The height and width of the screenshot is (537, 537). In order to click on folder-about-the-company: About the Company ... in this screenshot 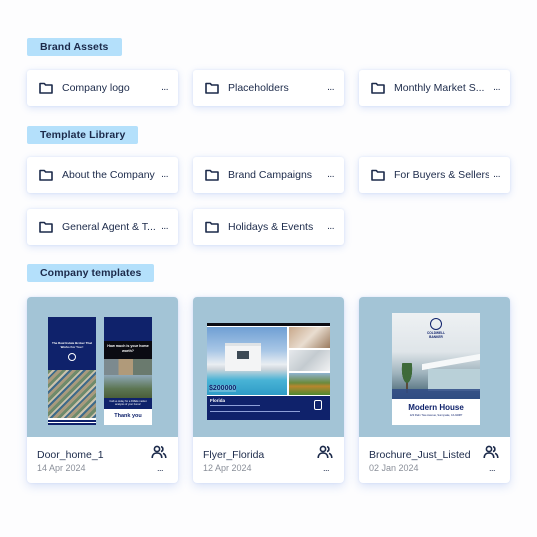, I will do `click(102, 175)`.